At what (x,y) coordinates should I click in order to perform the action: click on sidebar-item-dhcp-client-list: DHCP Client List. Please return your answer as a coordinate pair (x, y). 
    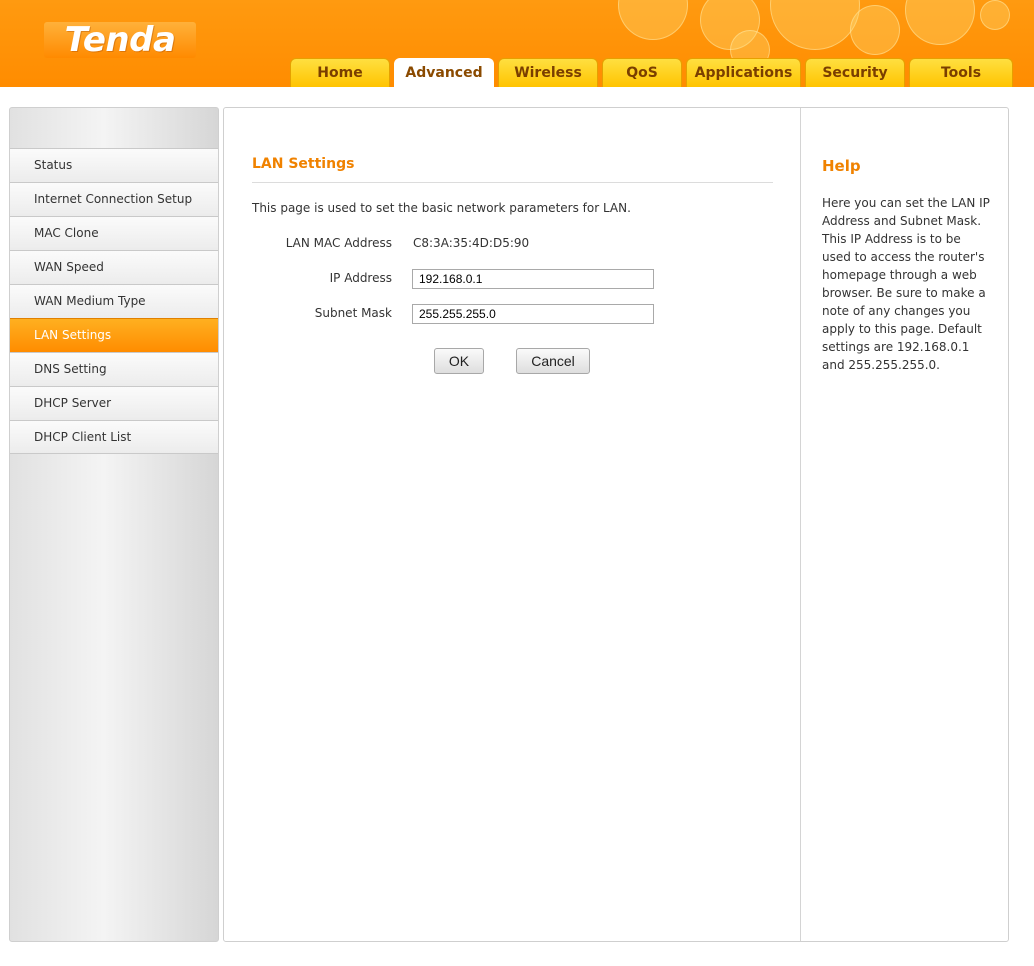
    Looking at the image, I should click on (114, 437).